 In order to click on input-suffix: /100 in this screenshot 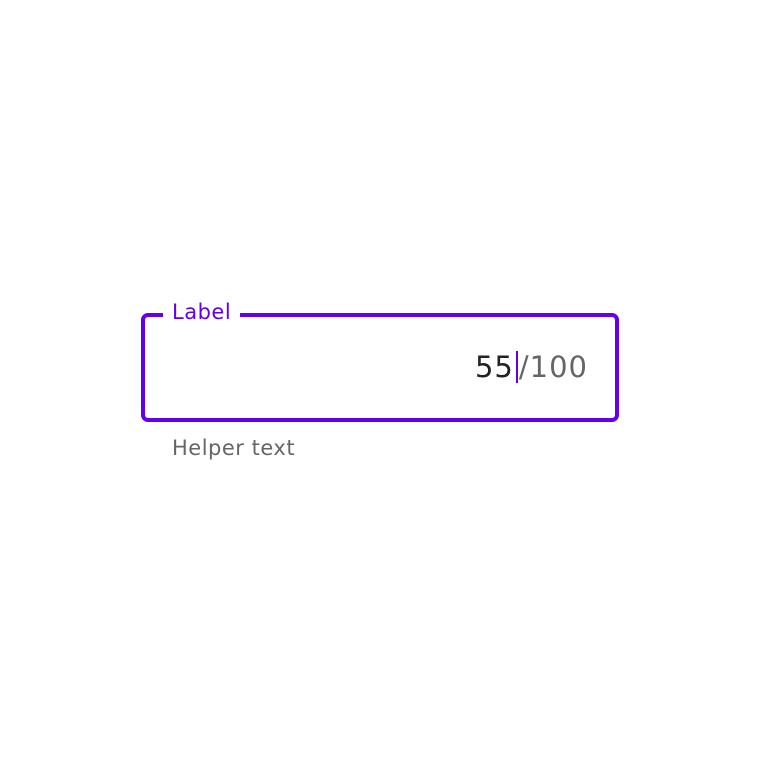, I will do `click(553, 367)`.